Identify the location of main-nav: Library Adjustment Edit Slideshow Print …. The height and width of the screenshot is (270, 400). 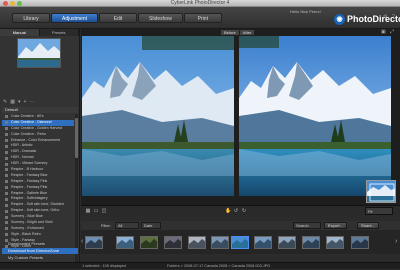
(200, 18).